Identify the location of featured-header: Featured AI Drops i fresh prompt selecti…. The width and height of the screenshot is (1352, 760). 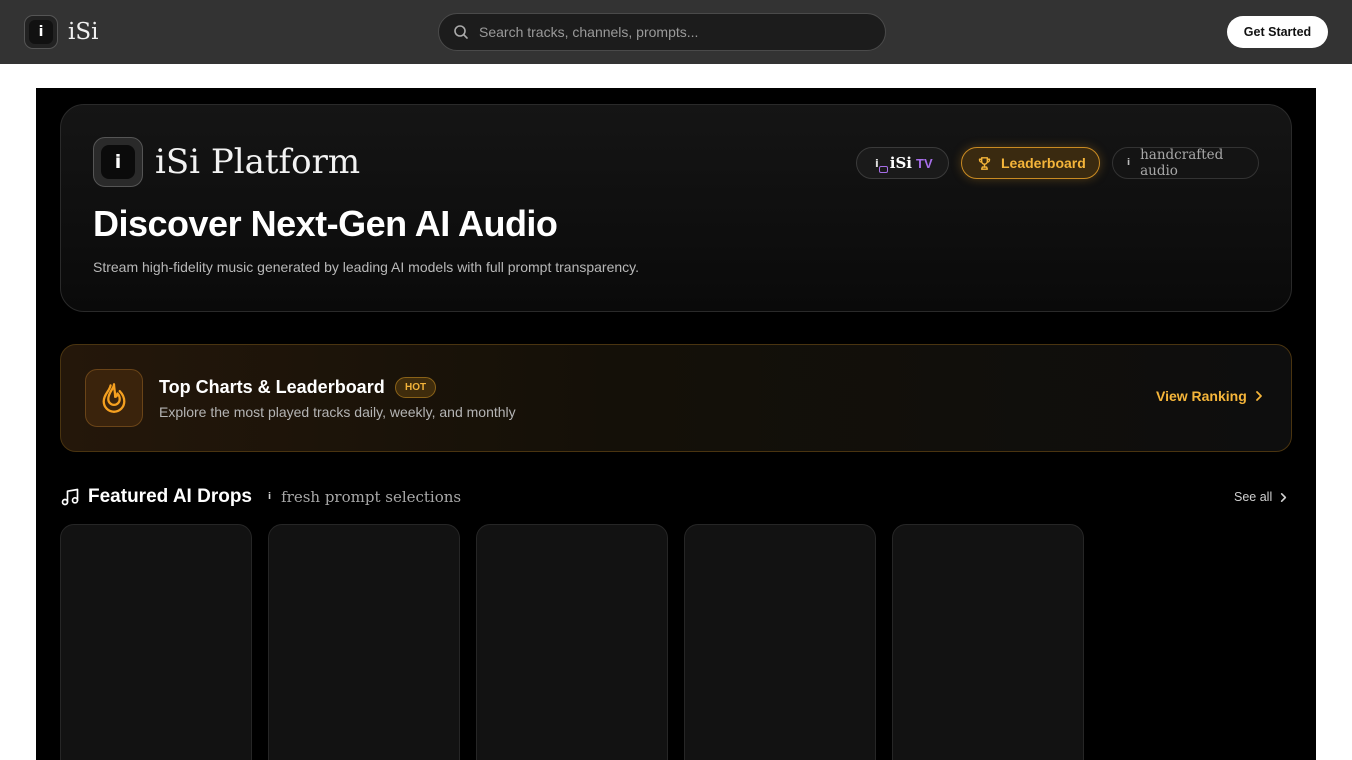
(260, 497).